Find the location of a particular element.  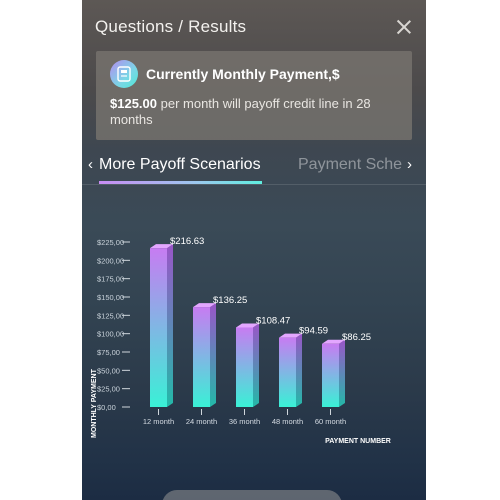

x-tick-label: 48 month is located at coordinates (287, 421).